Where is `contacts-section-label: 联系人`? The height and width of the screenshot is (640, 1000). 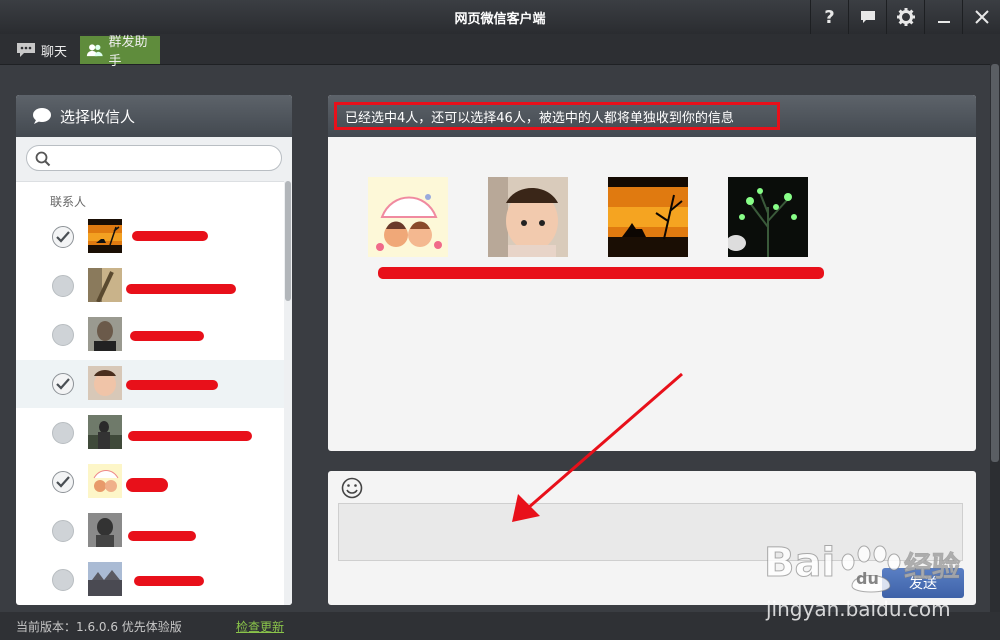
contacts-section-label: 联系人 is located at coordinates (68, 202).